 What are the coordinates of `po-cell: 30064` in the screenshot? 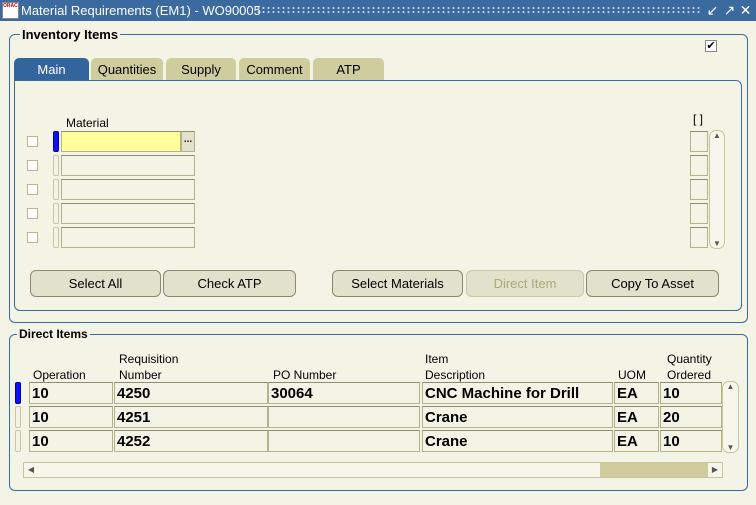 It's located at (344, 393).